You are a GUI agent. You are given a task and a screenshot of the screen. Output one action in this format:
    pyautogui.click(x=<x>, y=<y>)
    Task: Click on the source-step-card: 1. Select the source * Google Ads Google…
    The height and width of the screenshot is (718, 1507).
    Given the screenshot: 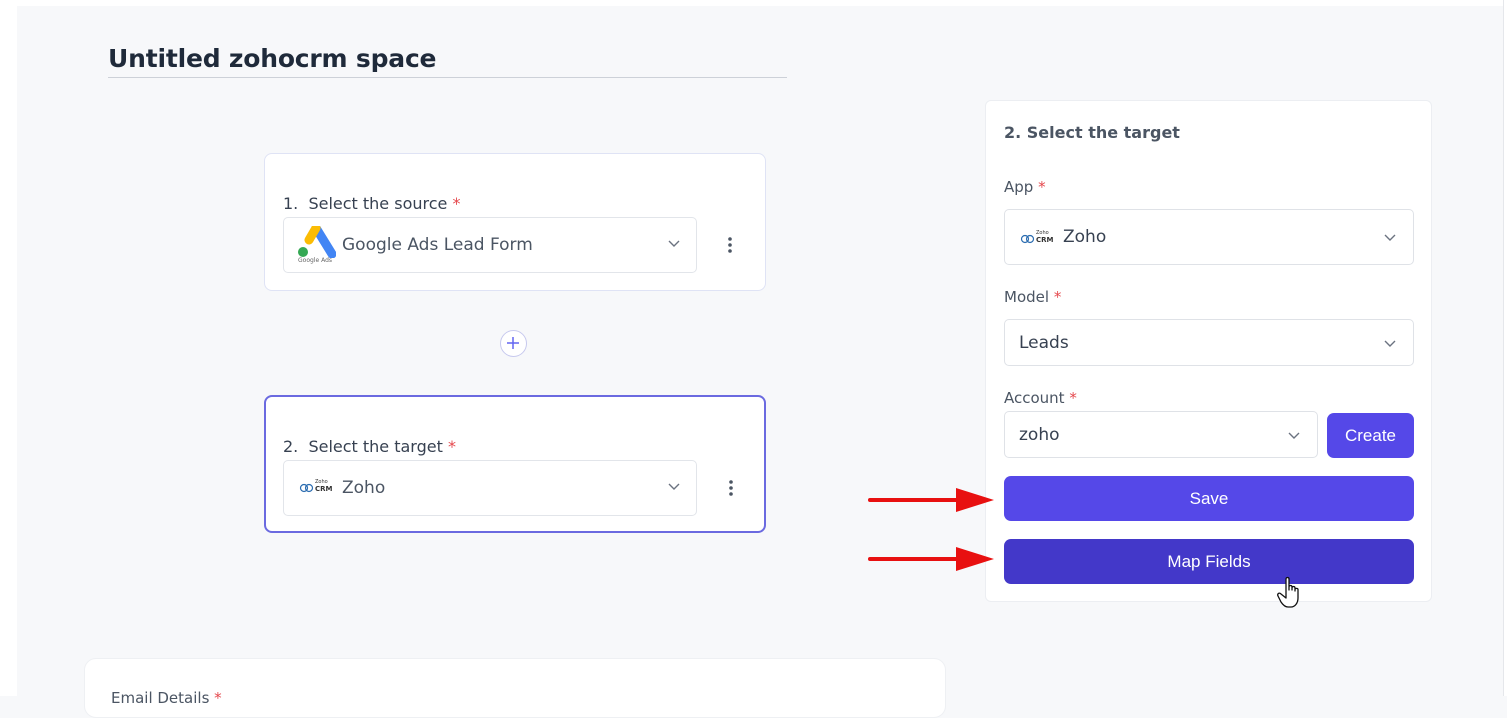 What is the action you would take?
    pyautogui.click(x=515, y=222)
    